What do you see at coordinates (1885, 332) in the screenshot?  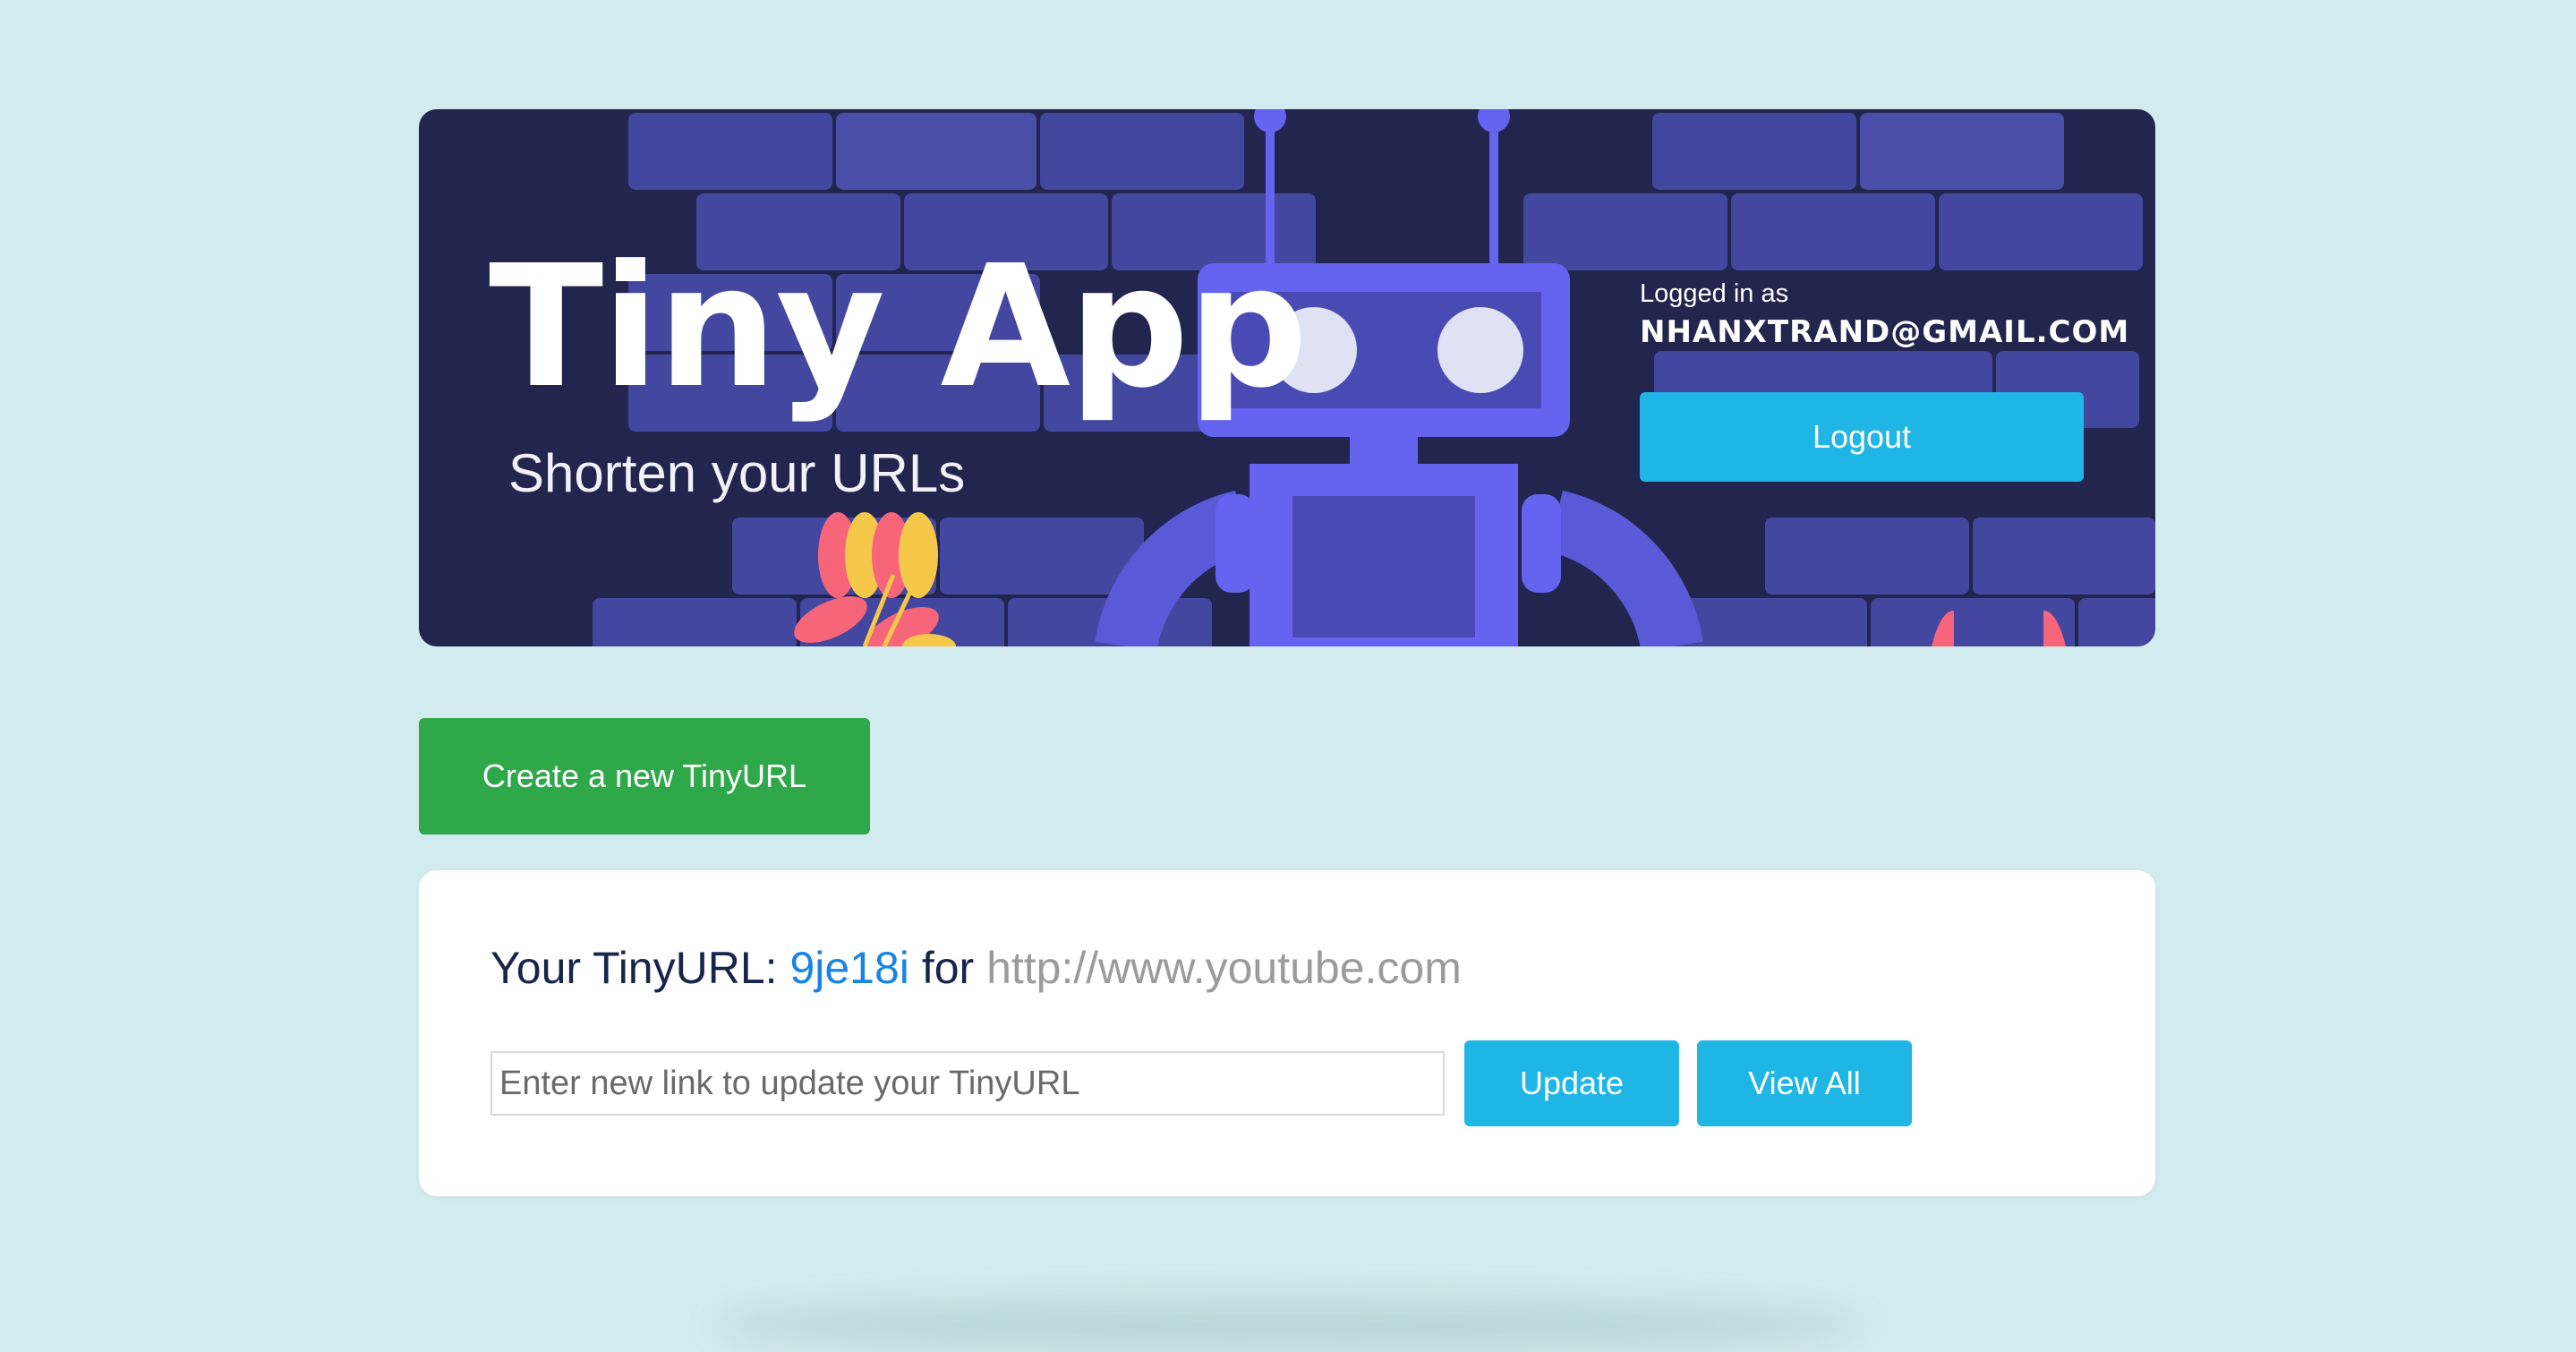 I see `user-email: NHANXTRAND@GMAIL.COM` at bounding box center [1885, 332].